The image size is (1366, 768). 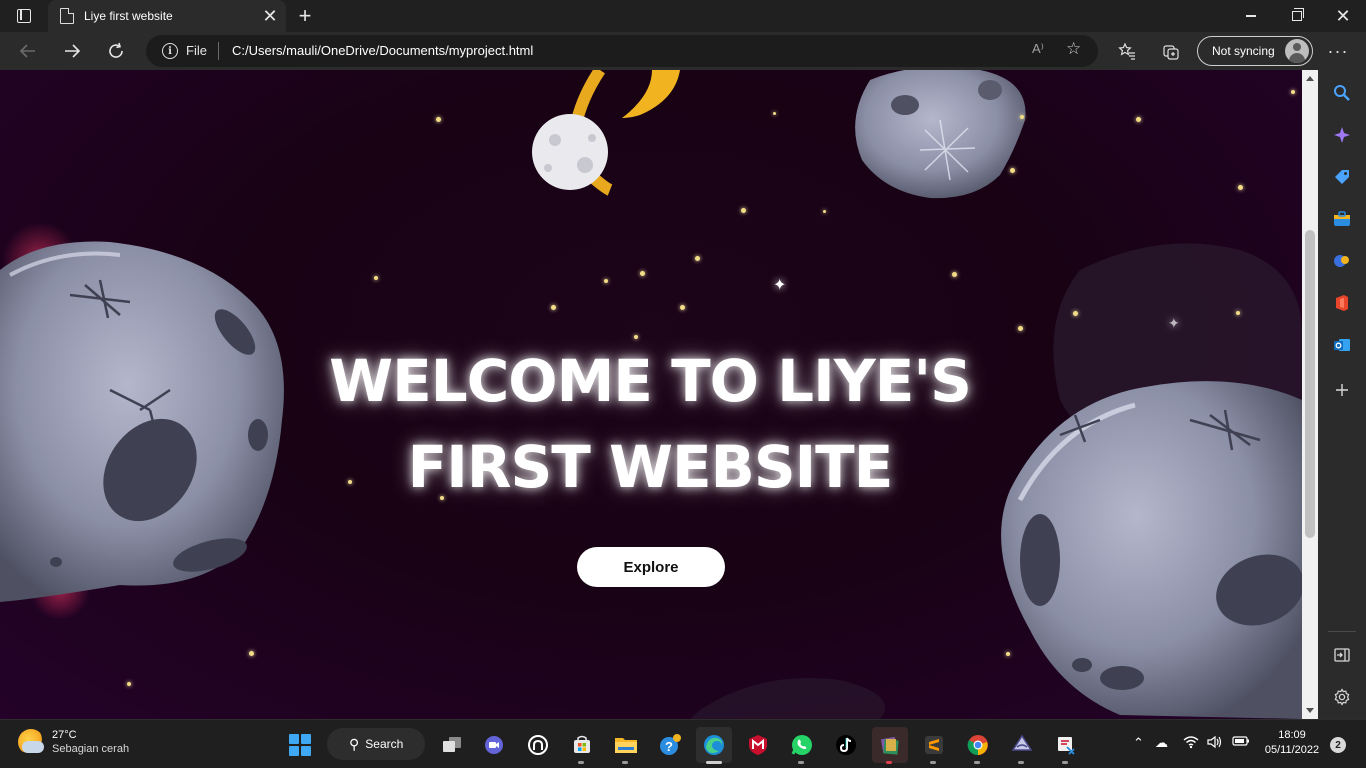 I want to click on add-favorite-icon: ☆, so click(x=1073, y=49).